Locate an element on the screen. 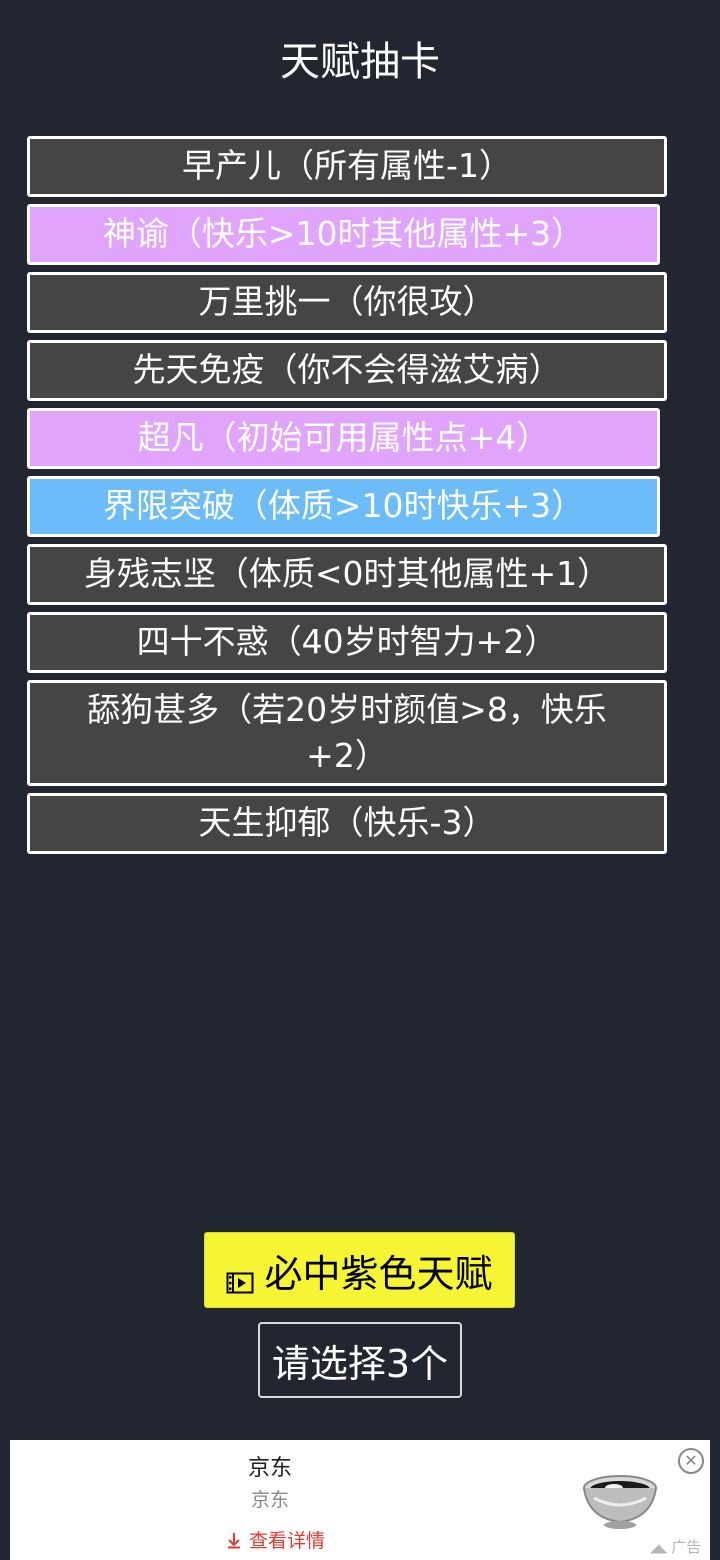  ad-mark-text: 广告 is located at coordinates (686, 1547).